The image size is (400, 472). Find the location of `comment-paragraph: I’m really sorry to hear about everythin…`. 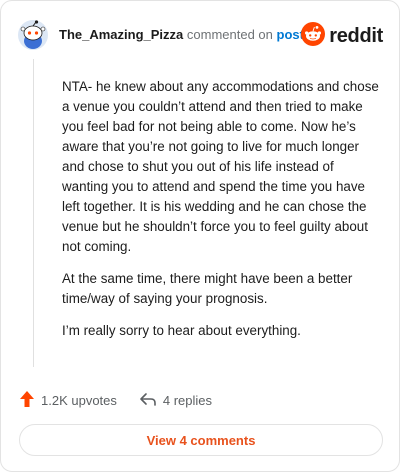

comment-paragraph: I’m really sorry to hear about everythin… is located at coordinates (181, 330).